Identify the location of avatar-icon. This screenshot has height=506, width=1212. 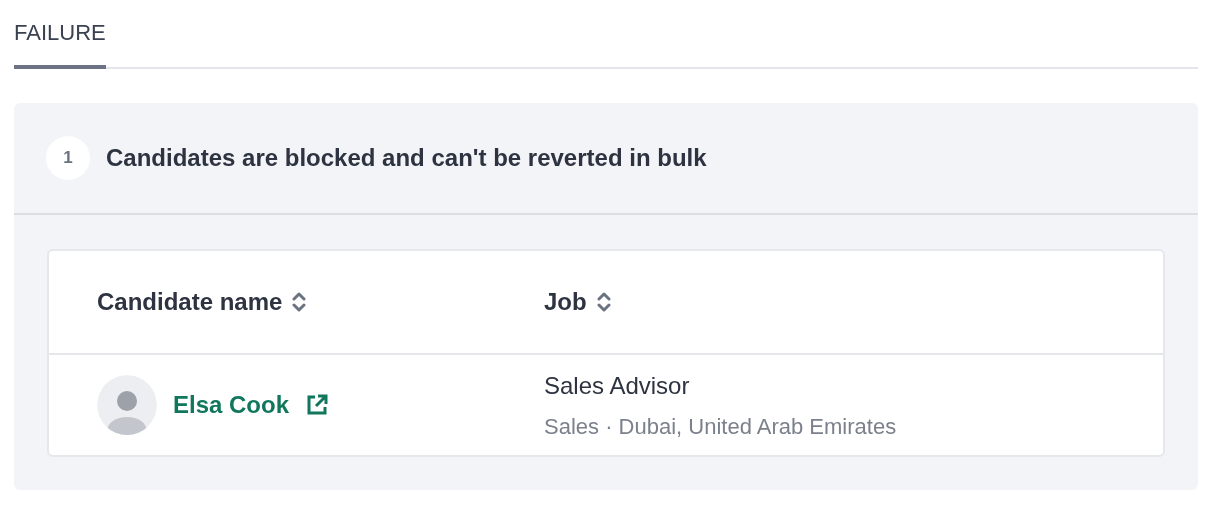
(127, 405).